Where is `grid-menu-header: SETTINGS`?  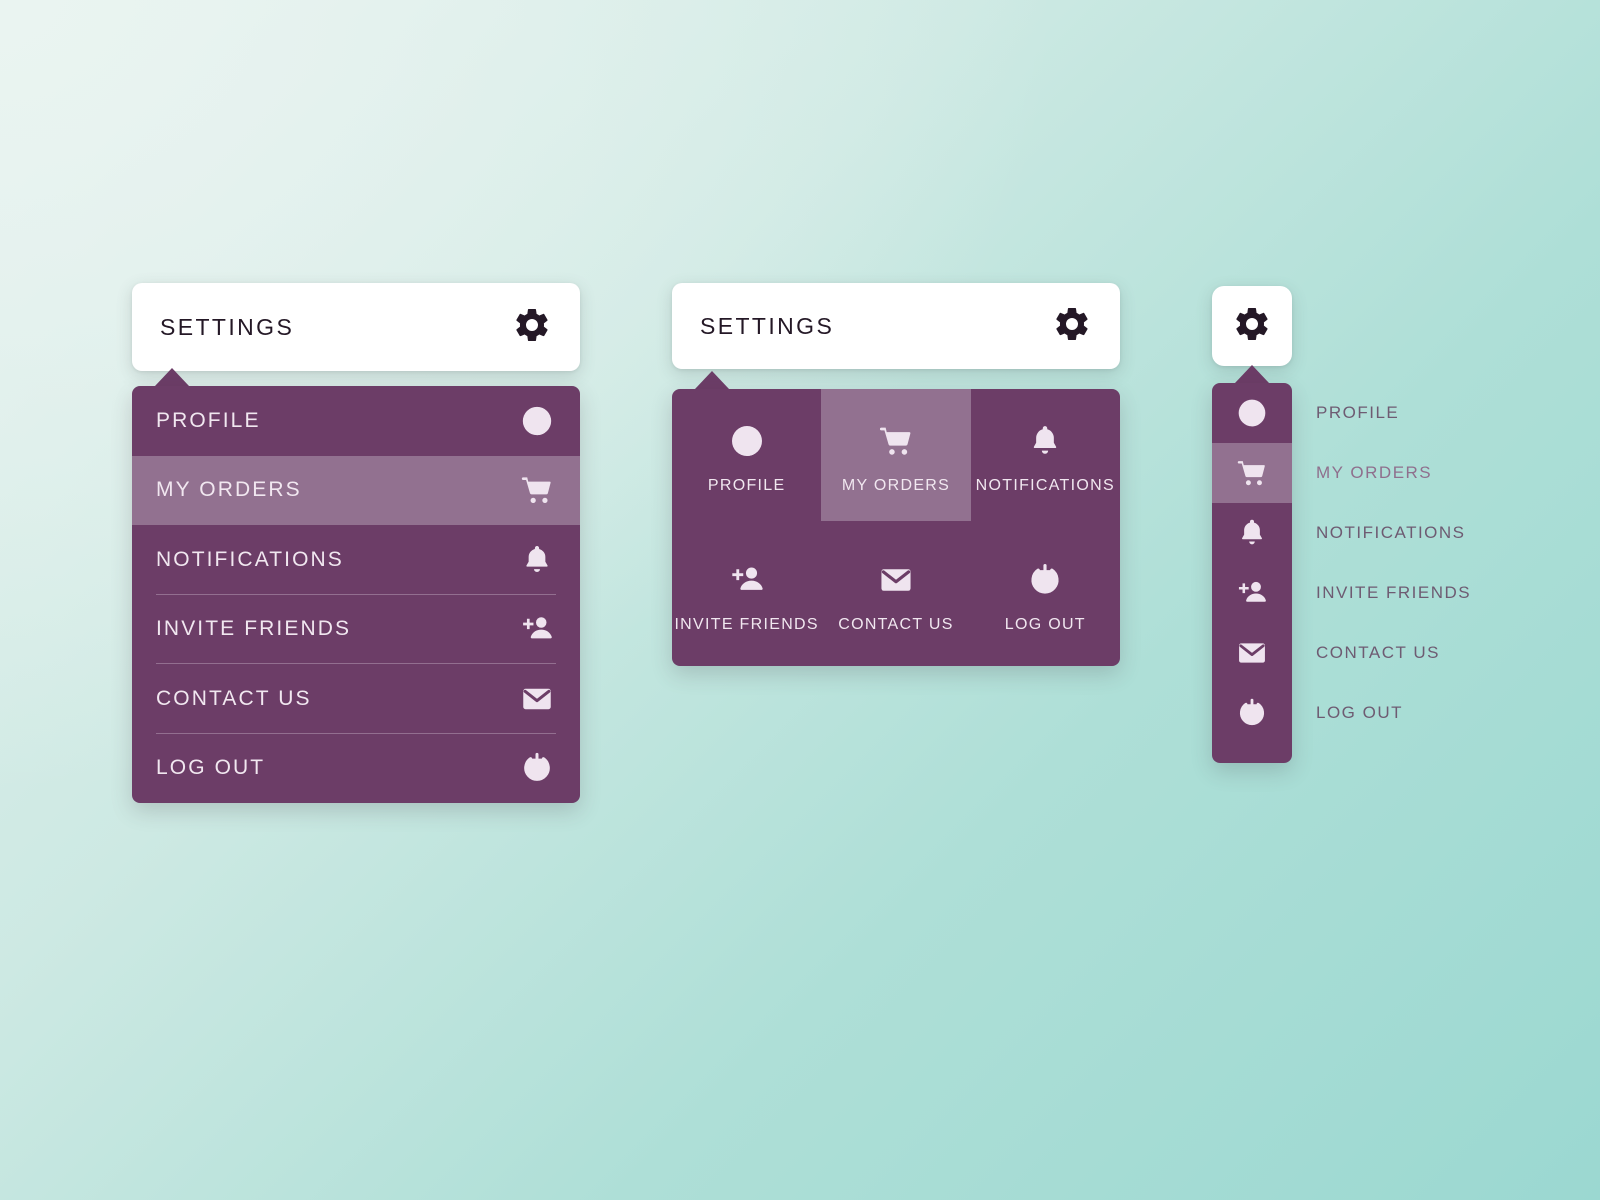
grid-menu-header: SETTINGS is located at coordinates (896, 326).